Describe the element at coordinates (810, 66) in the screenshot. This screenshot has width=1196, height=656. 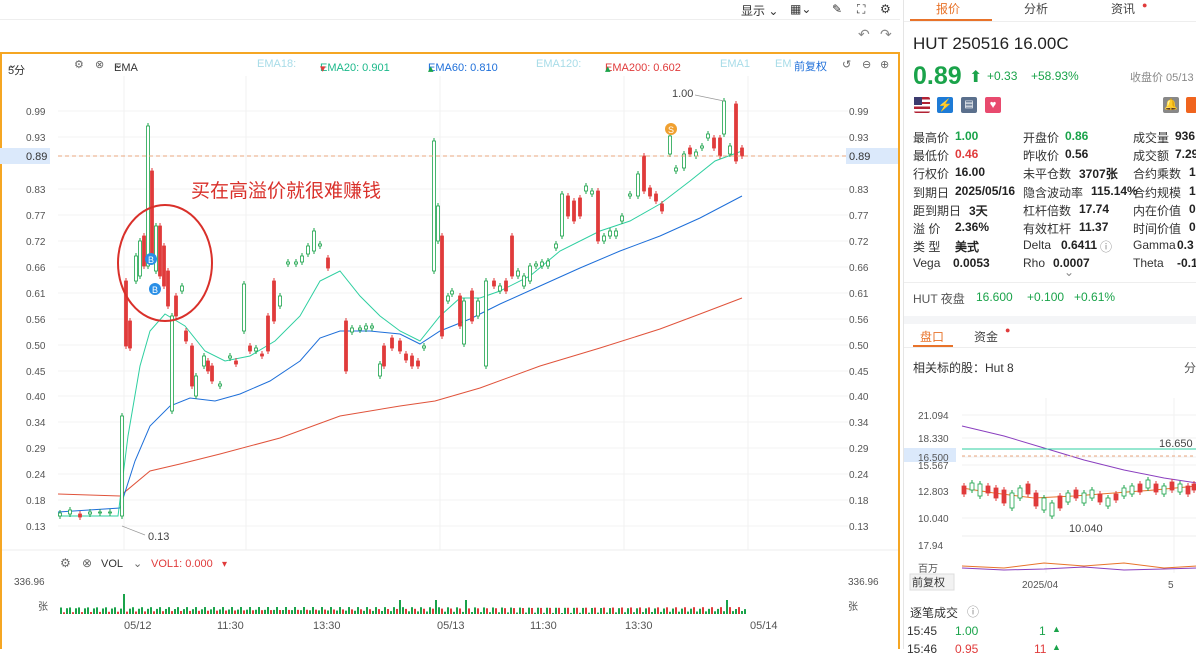
I see `adjust-button: 前复权` at that location.